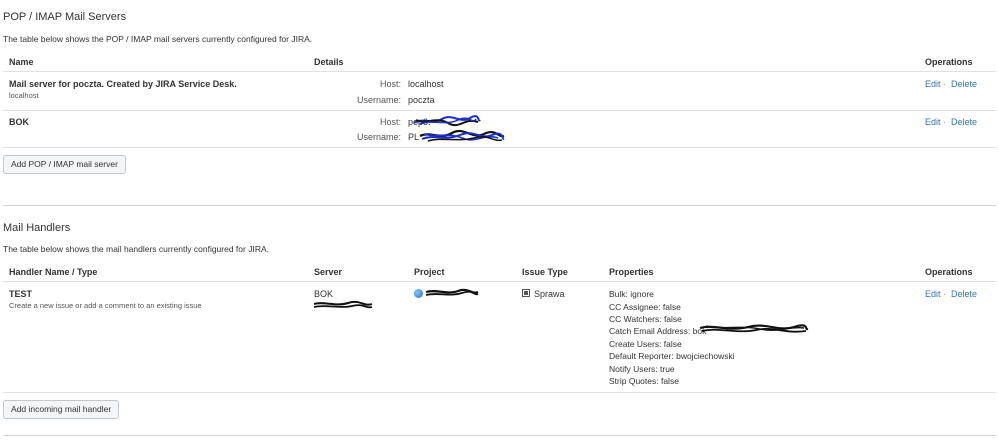  What do you see at coordinates (933, 122) in the screenshot?
I see `pop-row-2-edit-link: Edit` at bounding box center [933, 122].